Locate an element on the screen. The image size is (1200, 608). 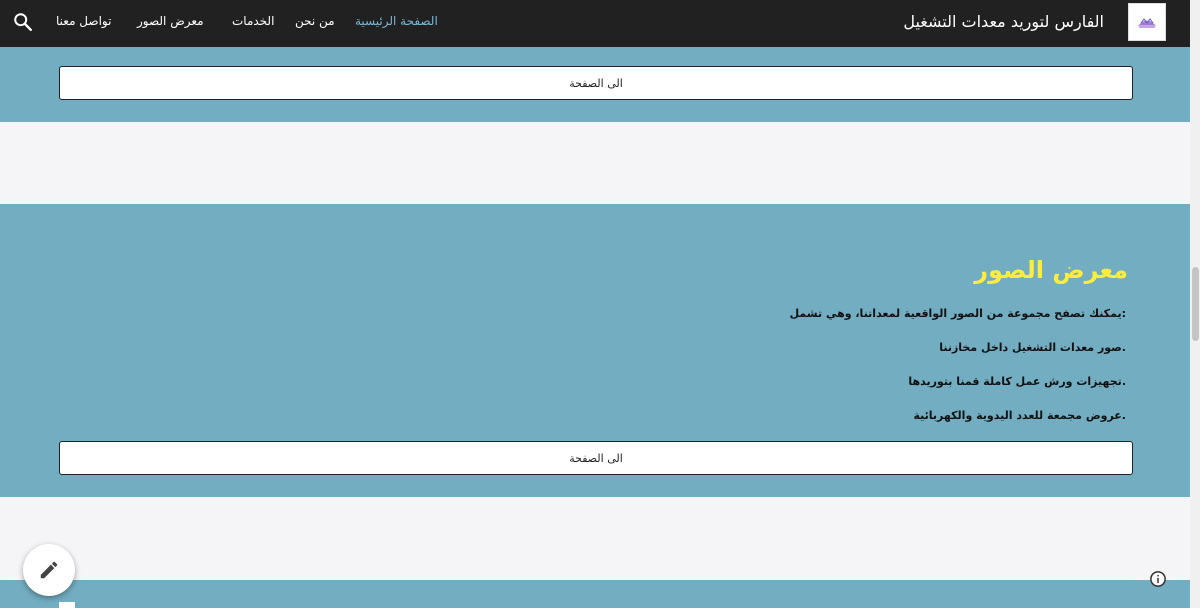
partial-element is located at coordinates (67, 605).